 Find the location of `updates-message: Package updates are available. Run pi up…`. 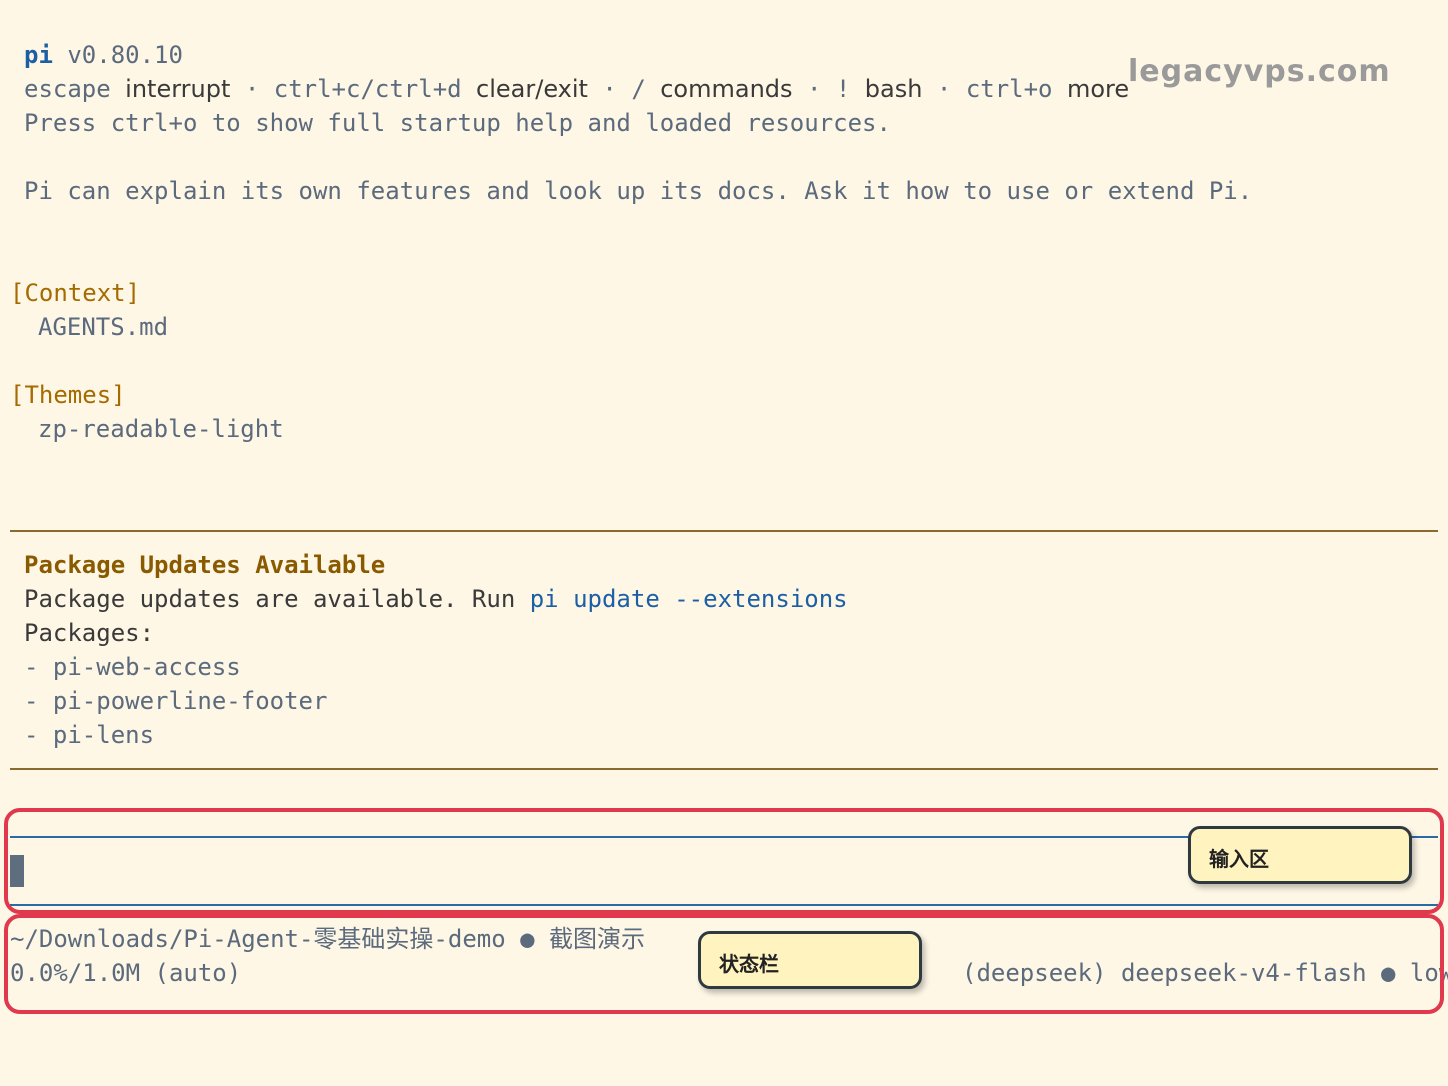

updates-message: Package updates are available. Run pi up… is located at coordinates (436, 599).